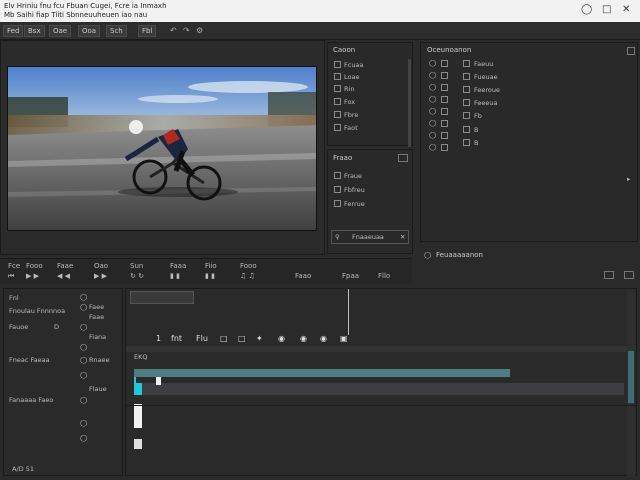 The height and width of the screenshot is (480, 640). Describe the element at coordinates (138, 389) in the screenshot. I see `track-selection` at that location.